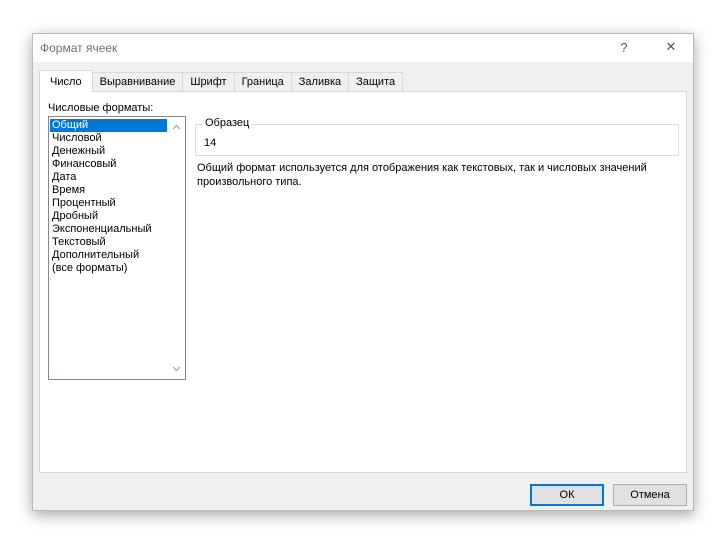  I want to click on list-item-fraction: Дробный, so click(108, 216).